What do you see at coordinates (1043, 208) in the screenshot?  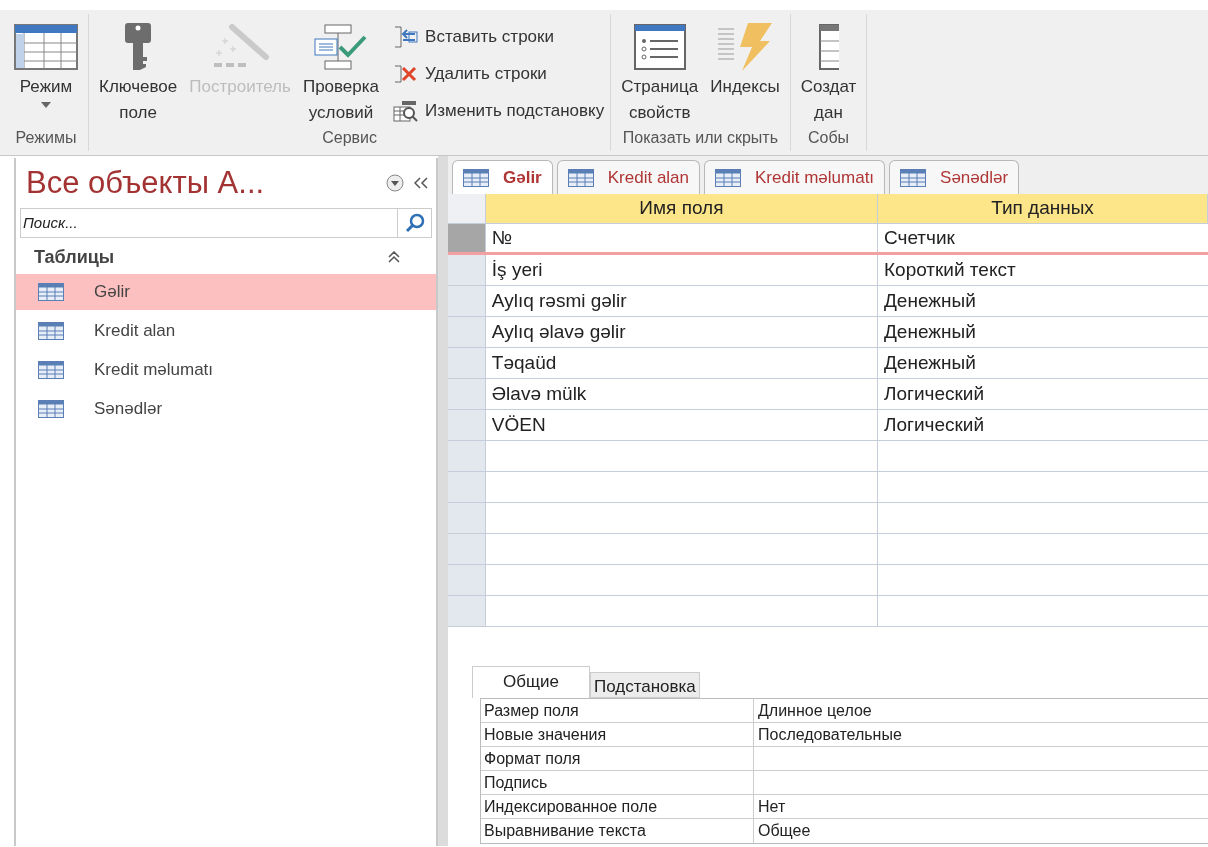 I see `column-header: Тип данных` at bounding box center [1043, 208].